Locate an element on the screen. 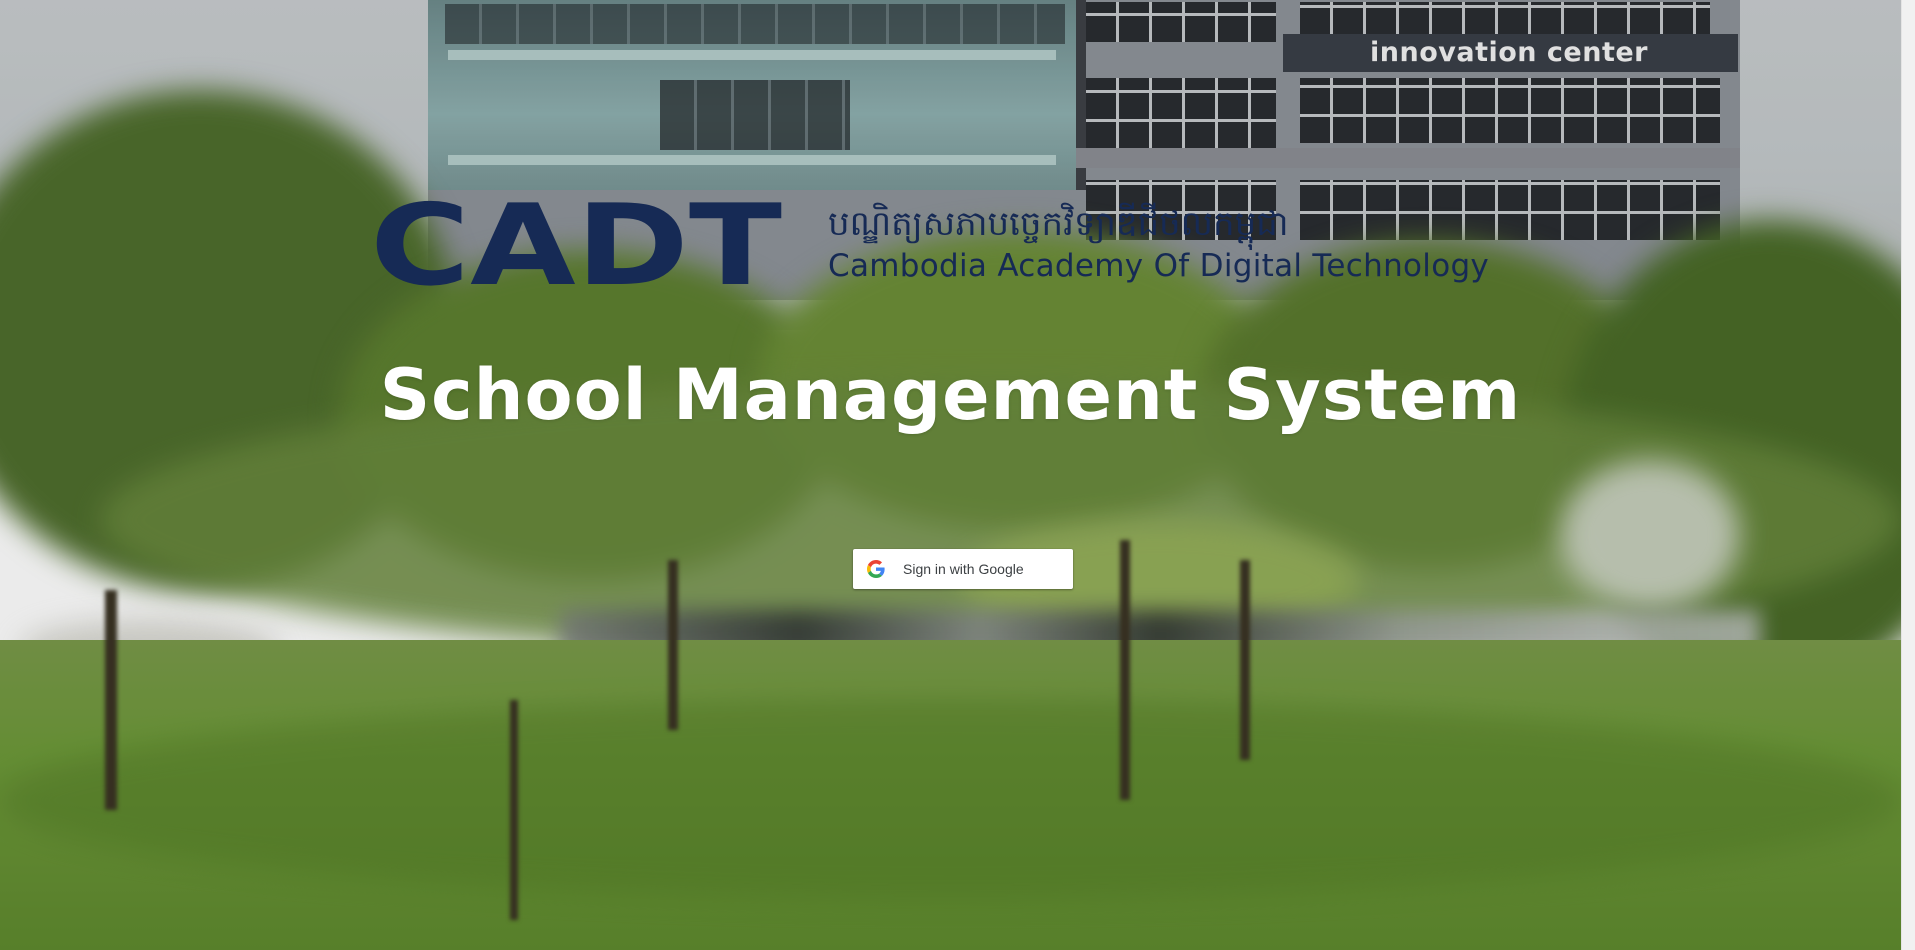 The image size is (1915, 950). sign-in-label: Sign in with Google is located at coordinates (963, 569).